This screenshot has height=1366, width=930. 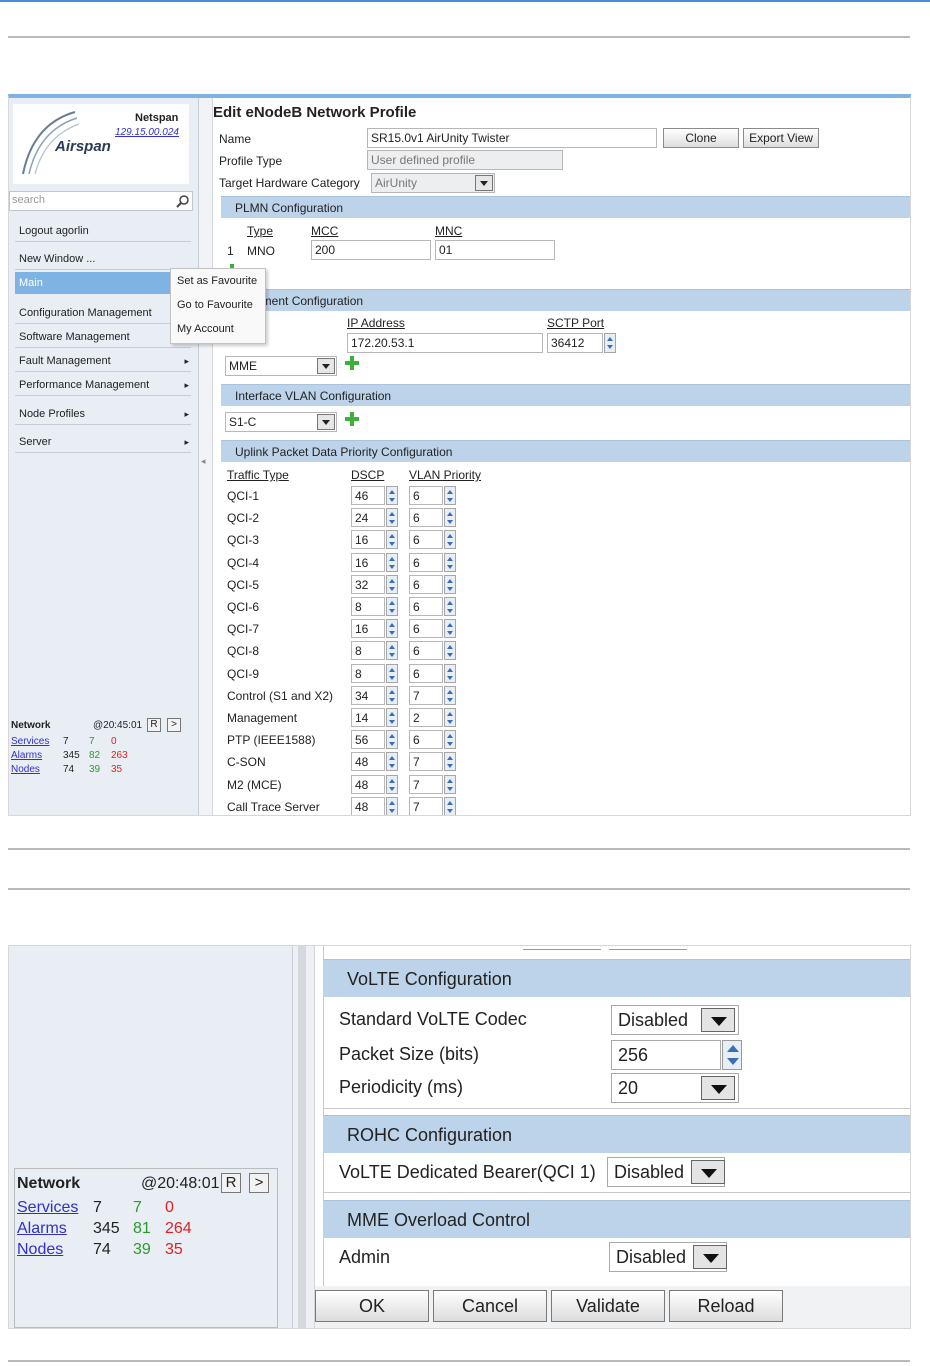 I want to click on reload-button: Reload, so click(x=726, y=1306).